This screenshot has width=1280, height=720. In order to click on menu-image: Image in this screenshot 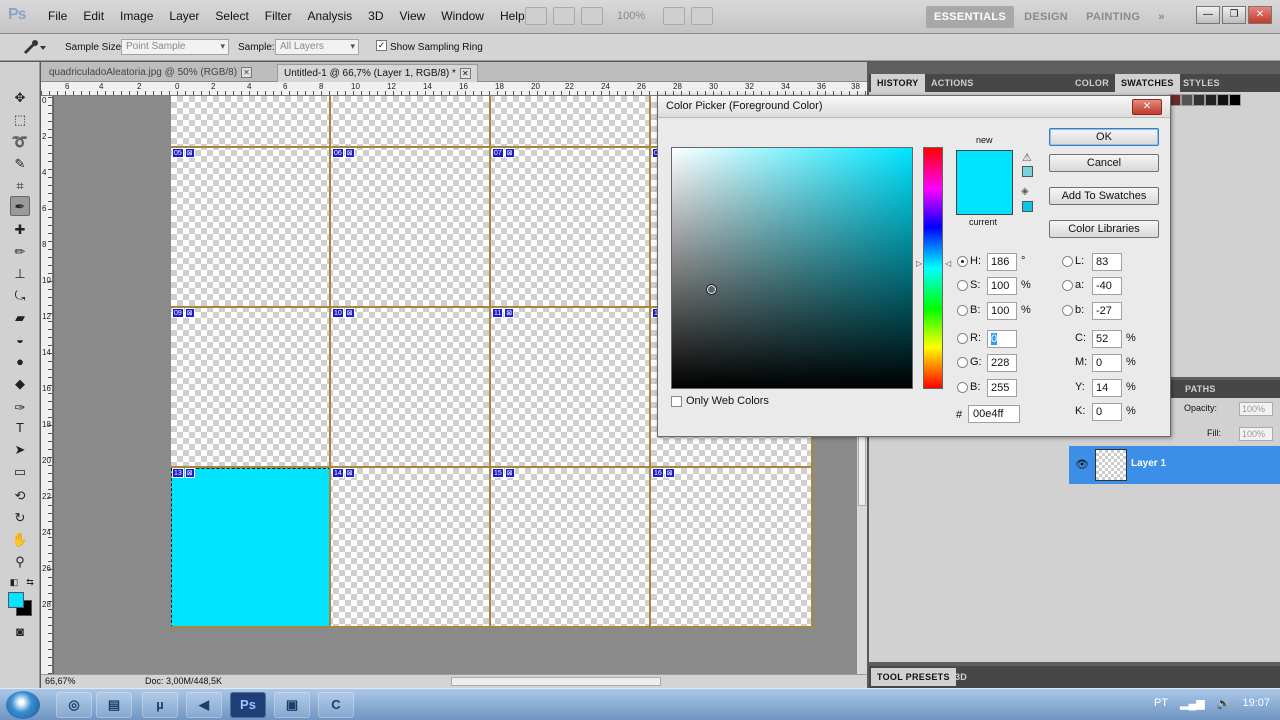, I will do `click(136, 16)`.